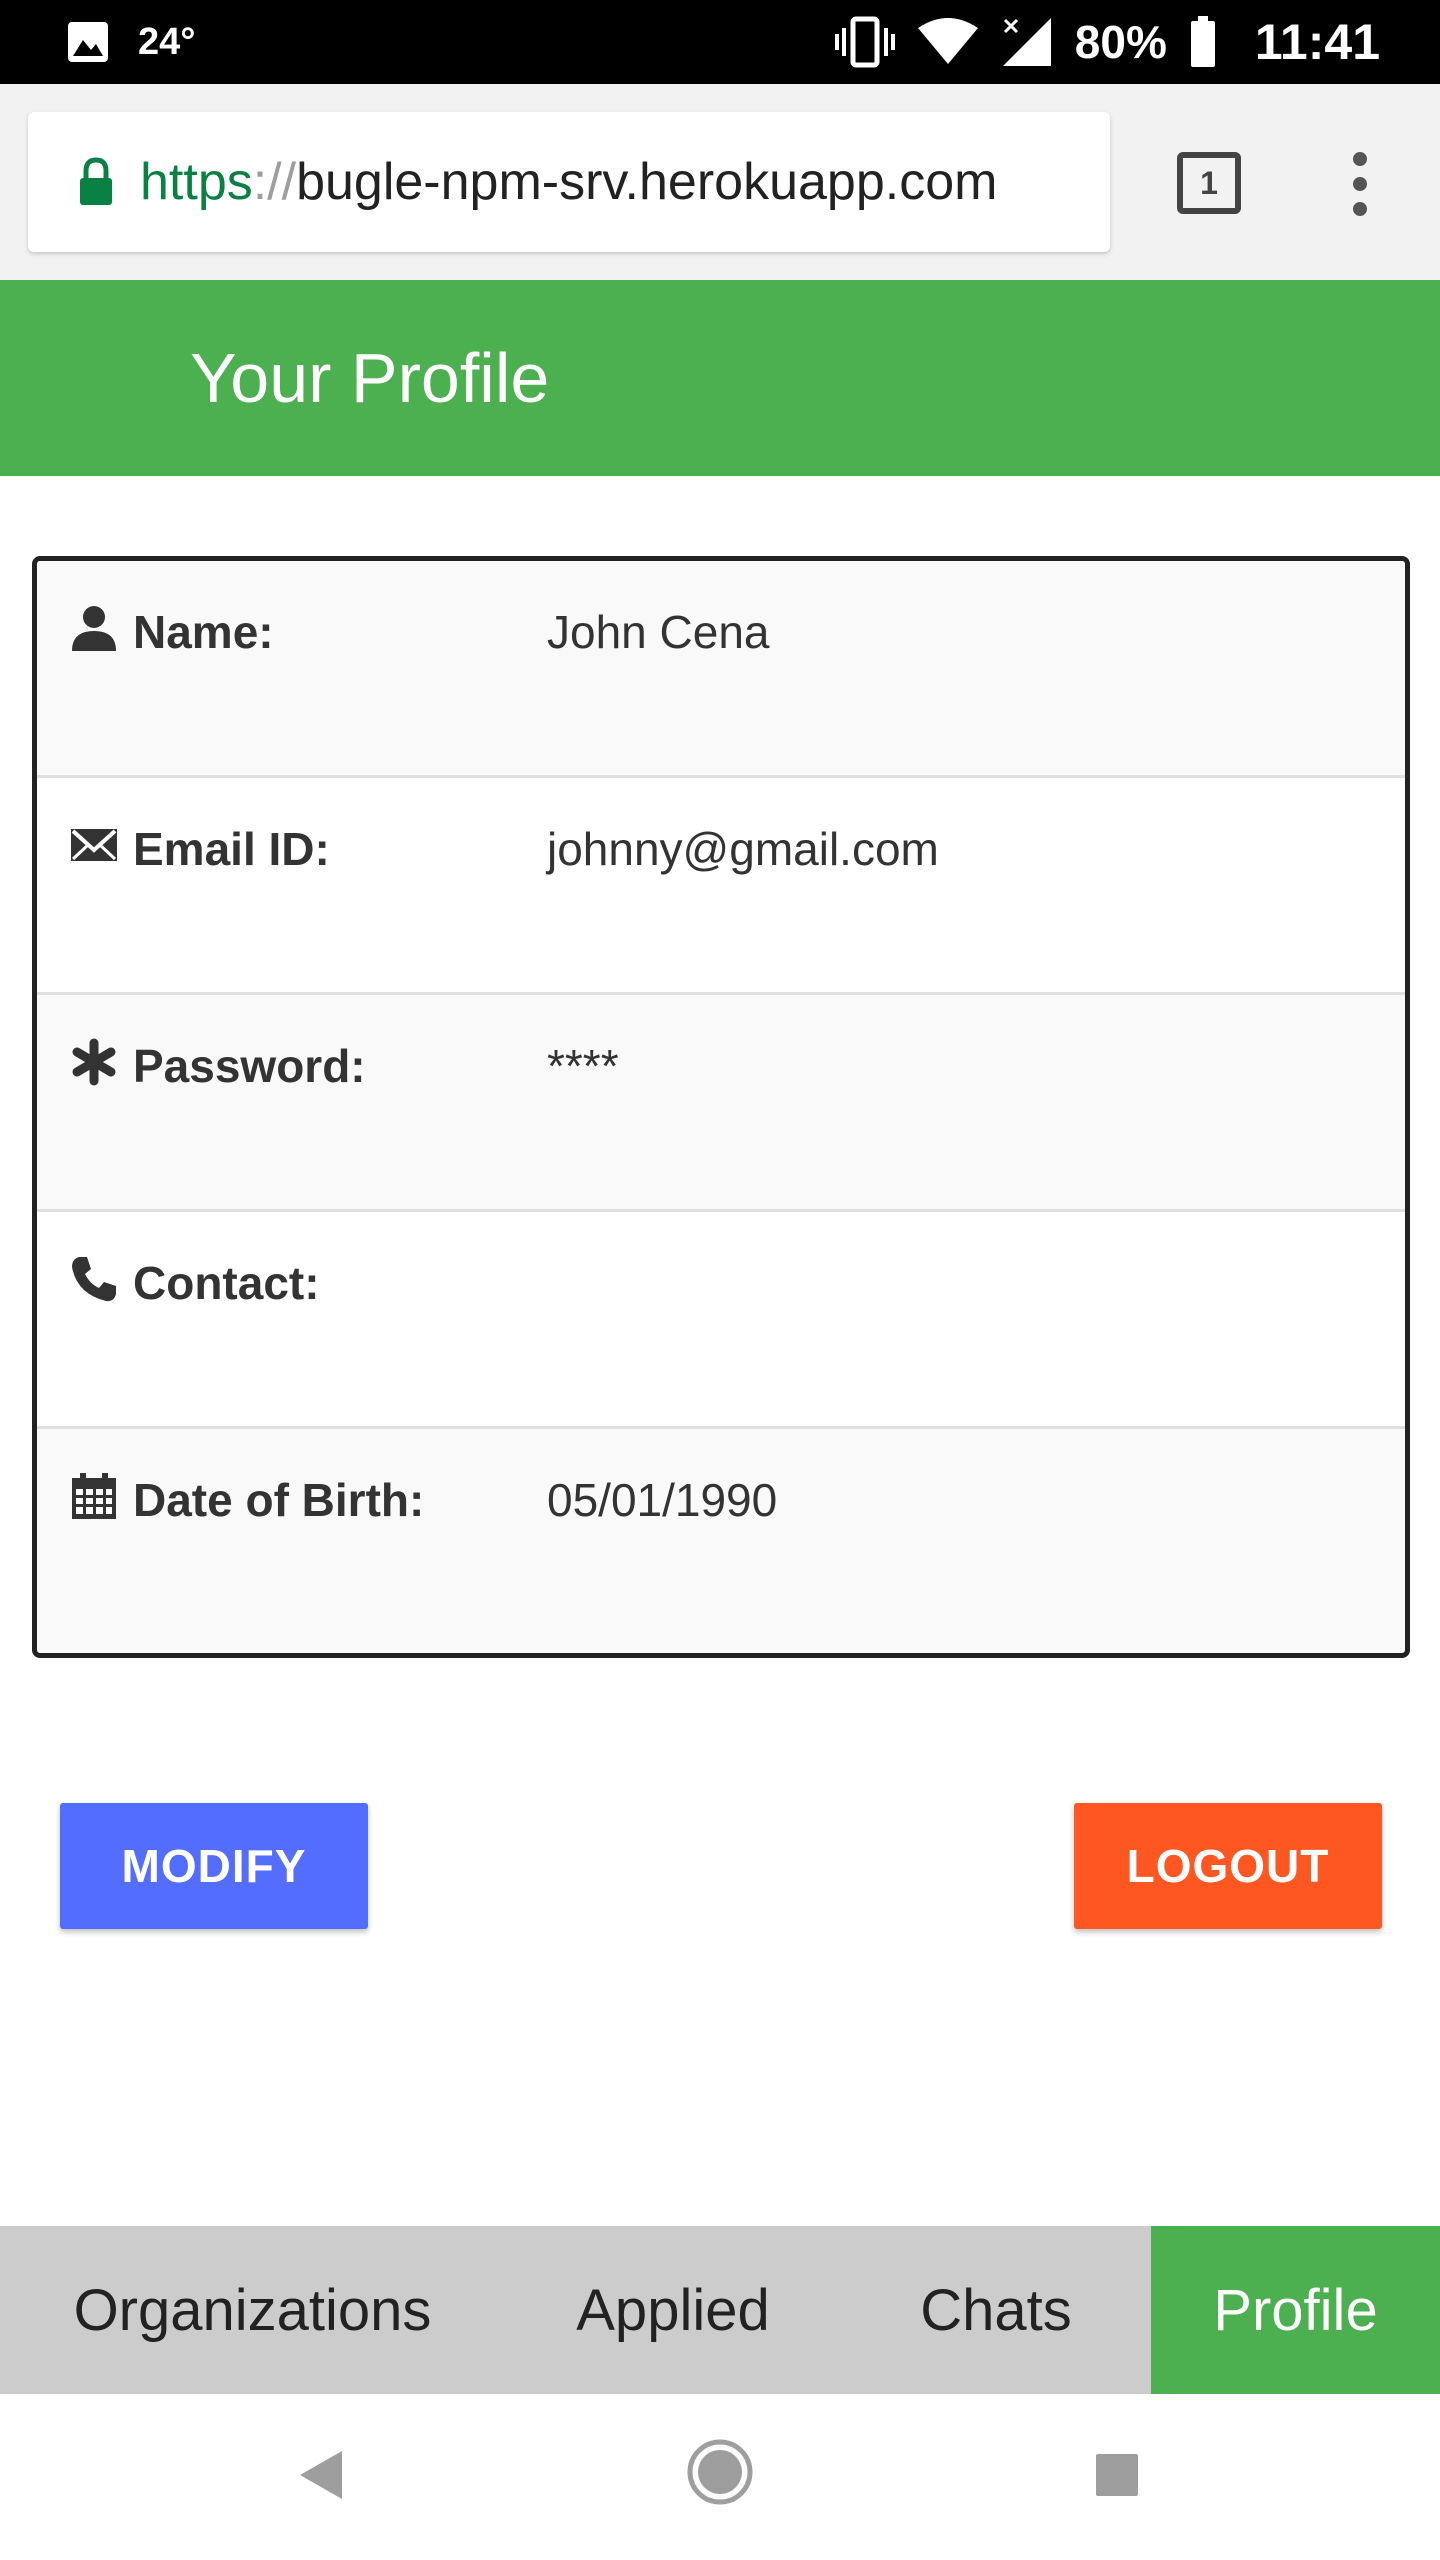  I want to click on contact-label: Contact:, so click(226, 1283).